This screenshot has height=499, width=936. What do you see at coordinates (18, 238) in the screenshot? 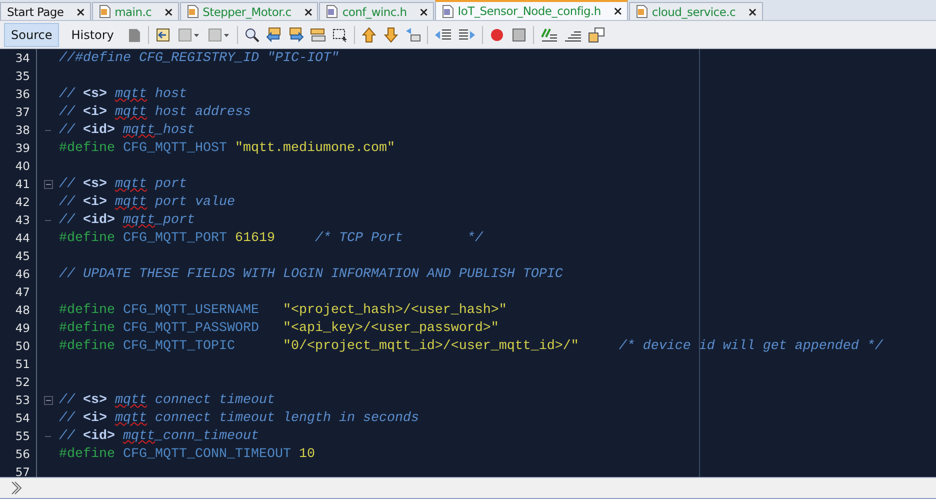
I see `line-number: 44` at bounding box center [18, 238].